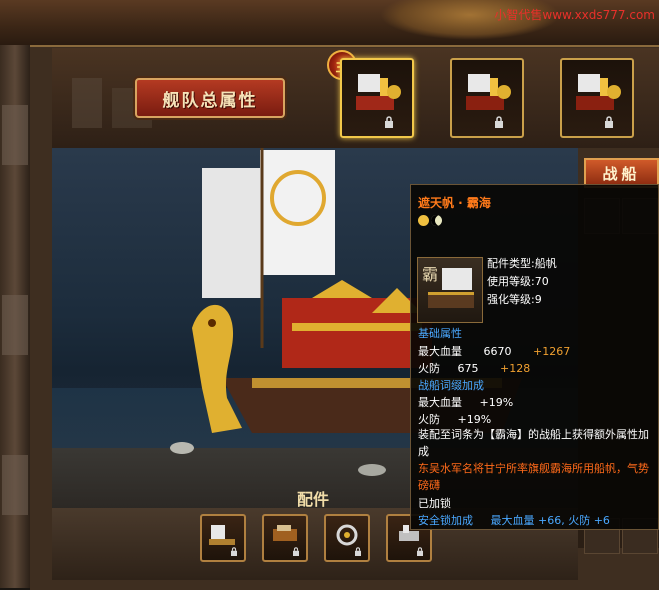  I want to click on watermark-text: 小智代售www.xxds777.com, so click(574, 15).